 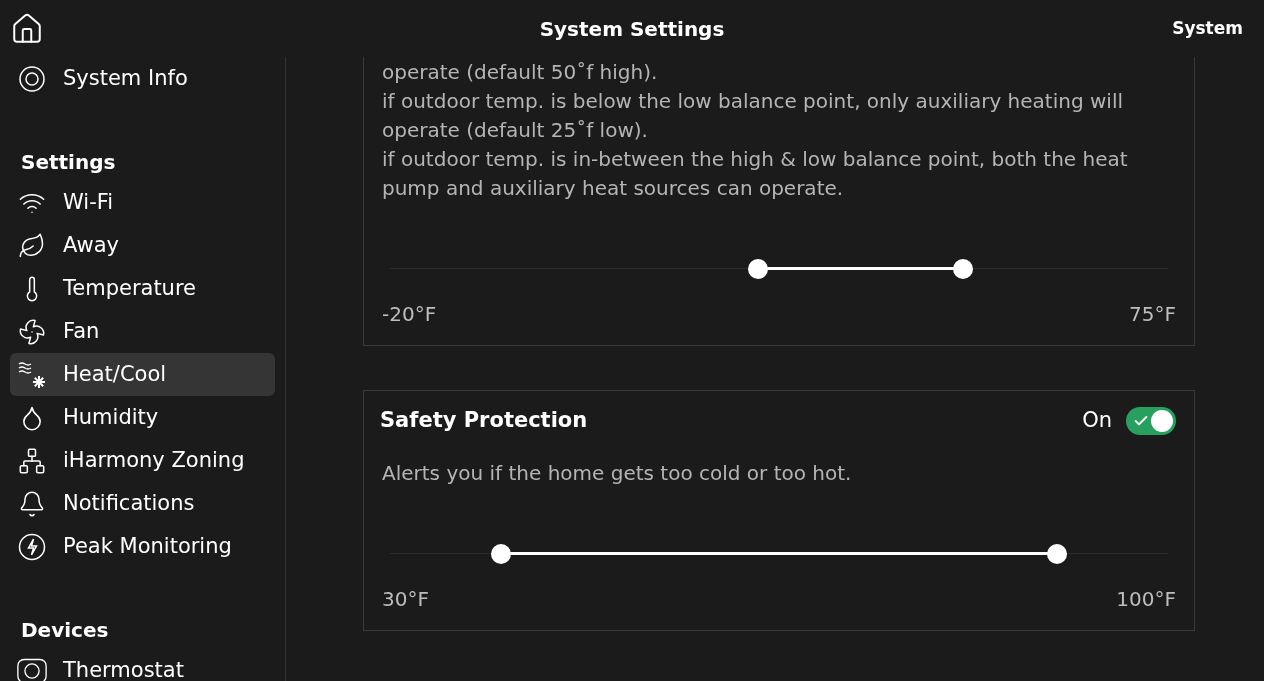 What do you see at coordinates (1097, 420) in the screenshot?
I see `toggle-label: On` at bounding box center [1097, 420].